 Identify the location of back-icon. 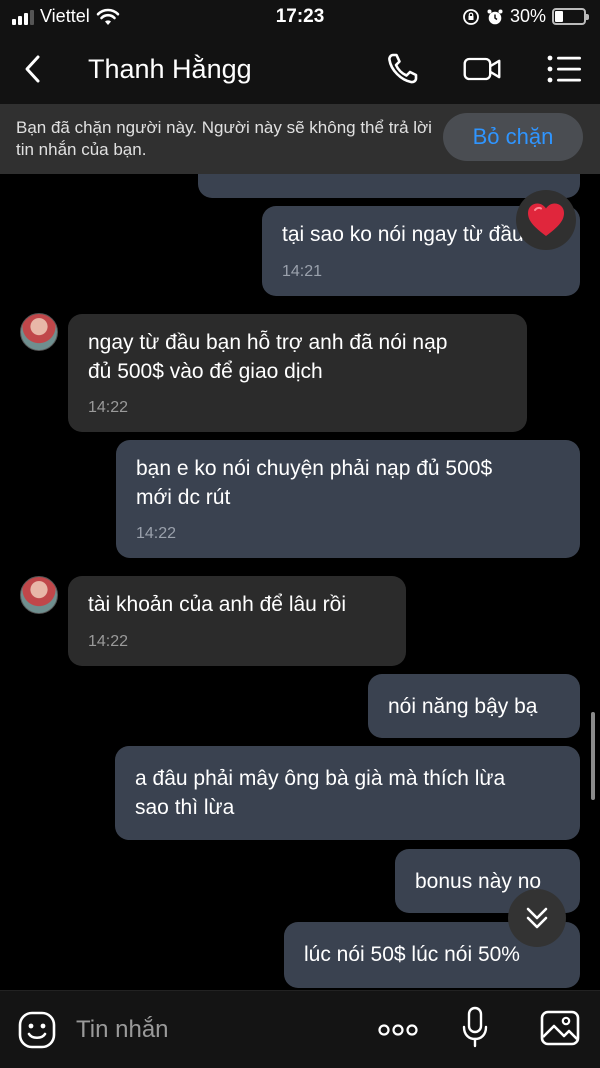
(33, 69).